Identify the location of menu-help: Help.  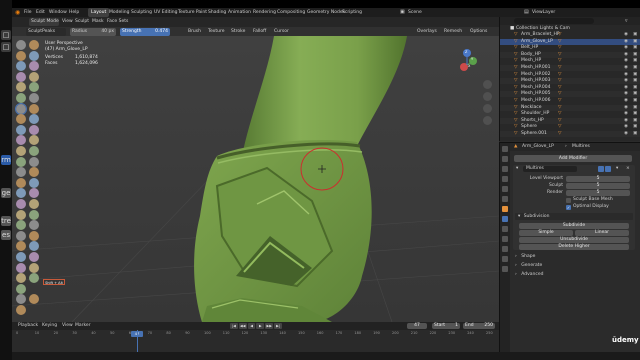
(74, 12).